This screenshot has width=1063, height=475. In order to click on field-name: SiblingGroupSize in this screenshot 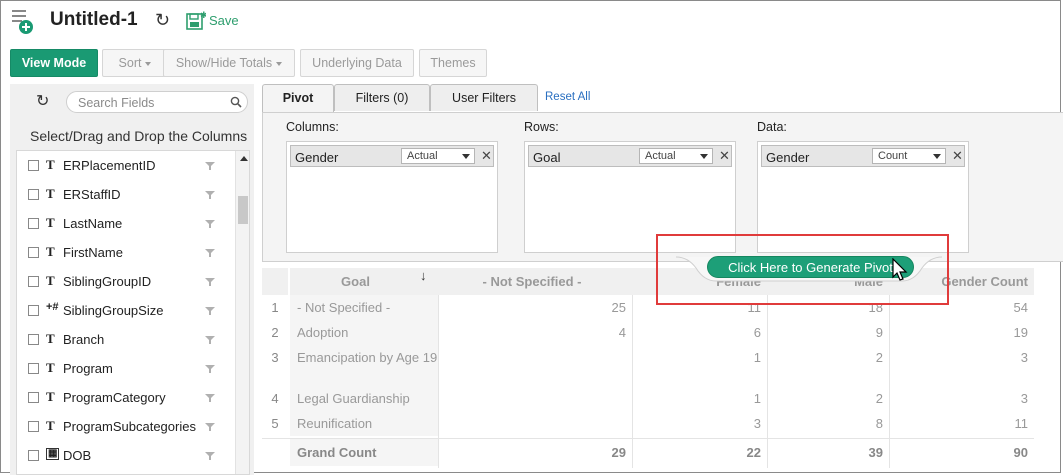, I will do `click(113, 310)`.